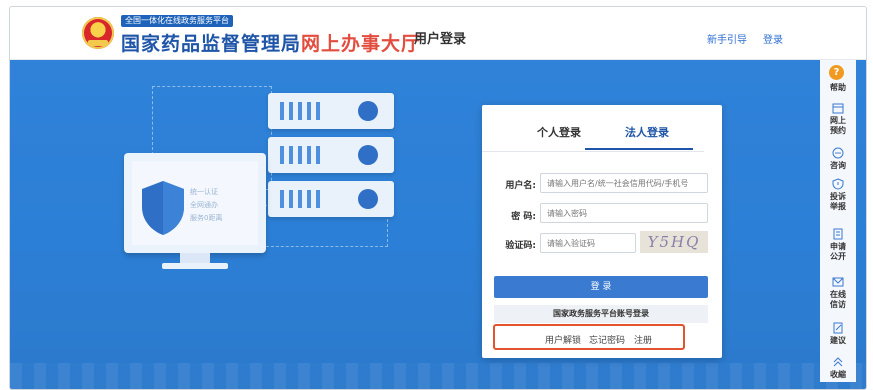  What do you see at coordinates (674, 242) in the screenshot?
I see `captcha-image: Y5HQ` at bounding box center [674, 242].